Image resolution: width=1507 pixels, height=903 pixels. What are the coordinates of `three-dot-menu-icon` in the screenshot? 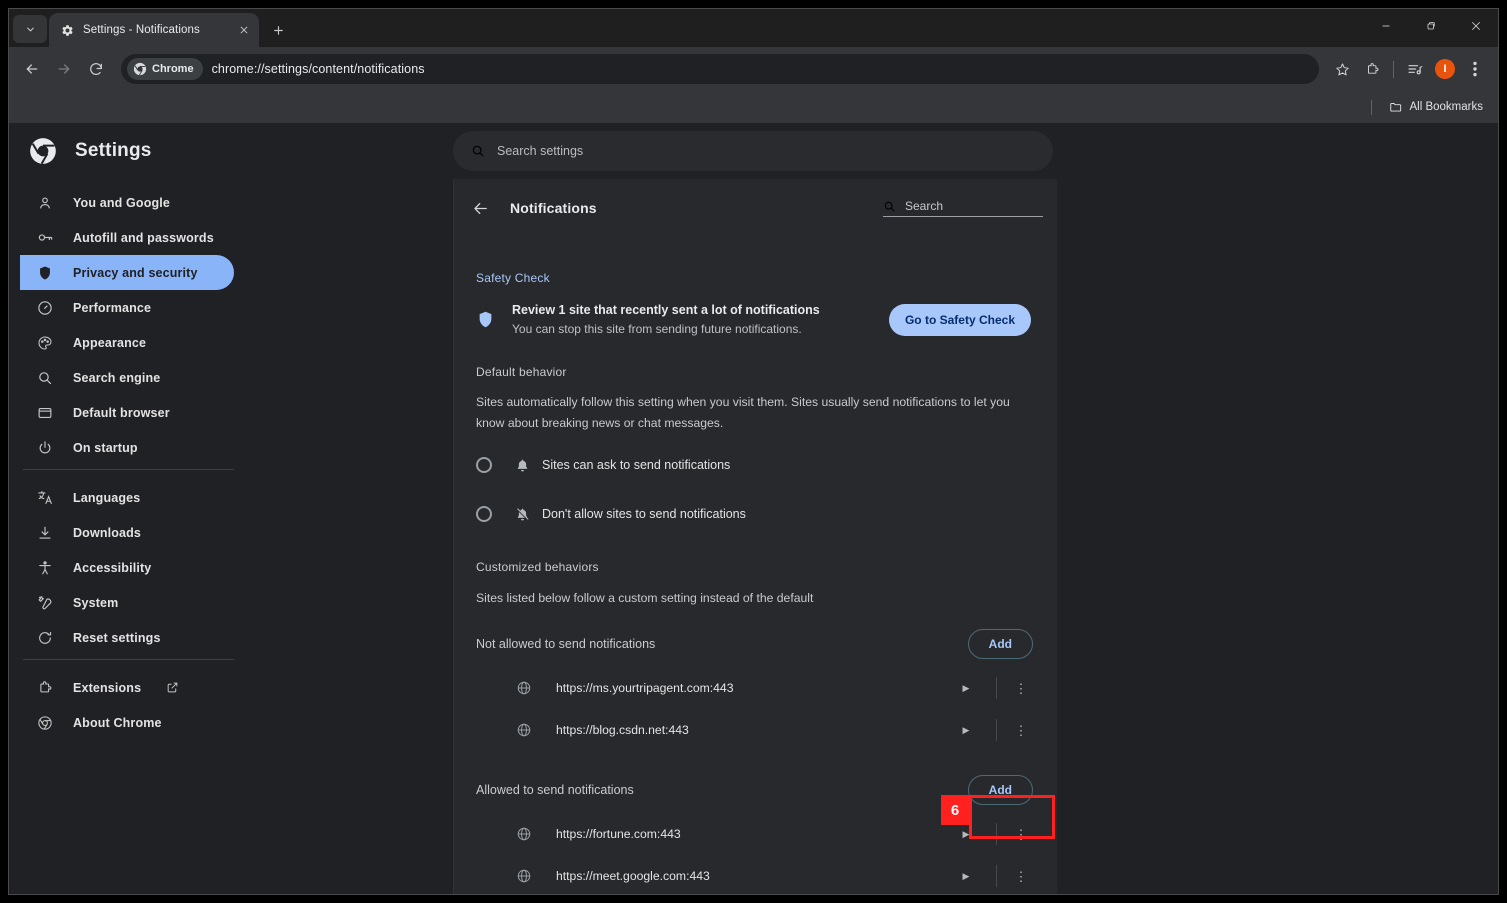 It's located at (1475, 69).